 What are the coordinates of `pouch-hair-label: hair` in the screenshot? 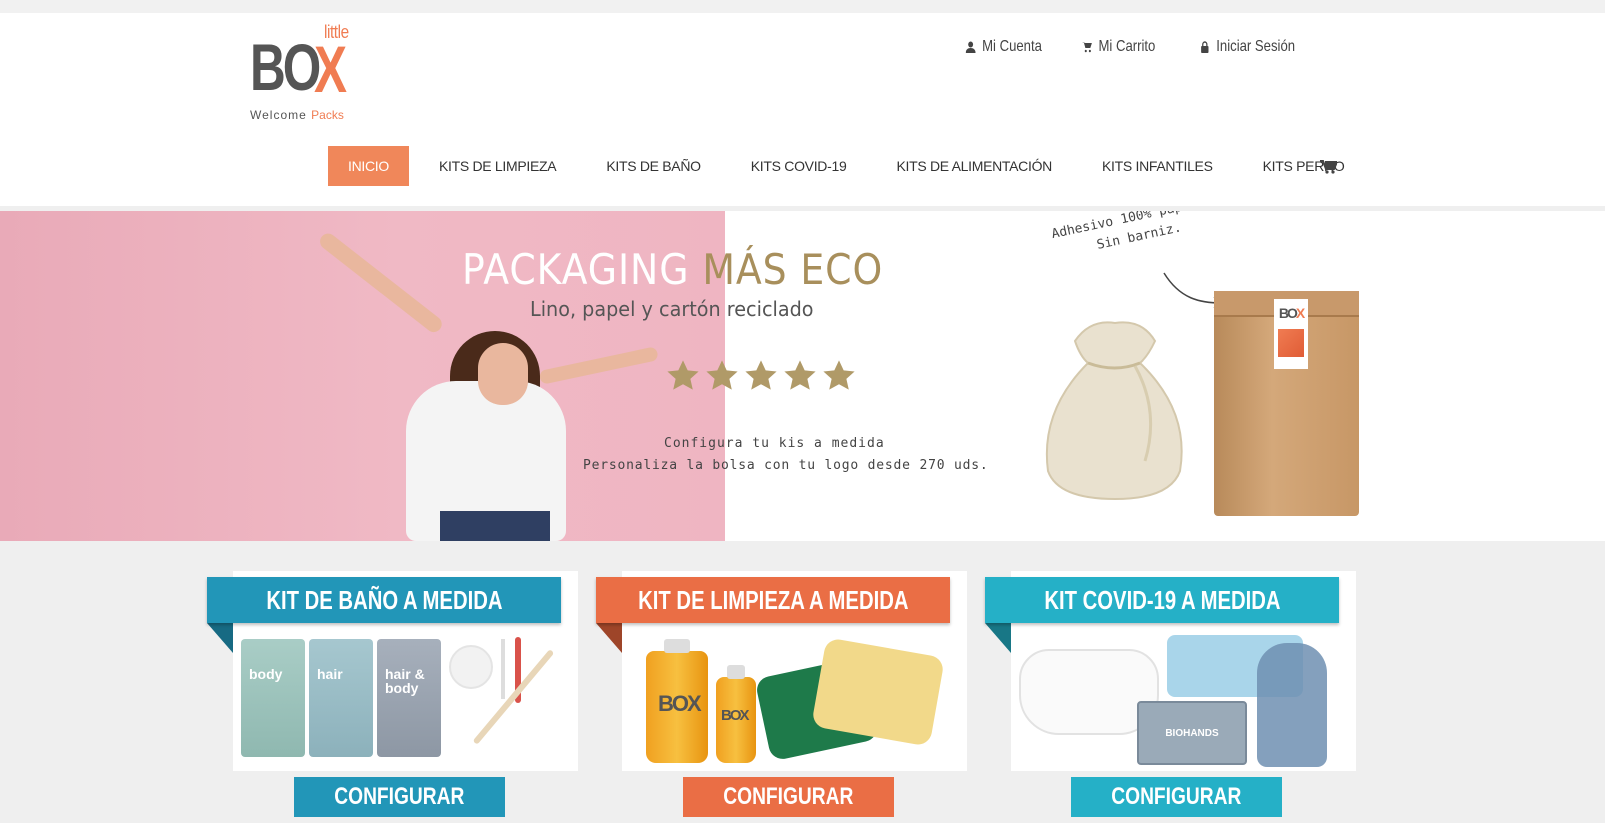 It's located at (330, 674).